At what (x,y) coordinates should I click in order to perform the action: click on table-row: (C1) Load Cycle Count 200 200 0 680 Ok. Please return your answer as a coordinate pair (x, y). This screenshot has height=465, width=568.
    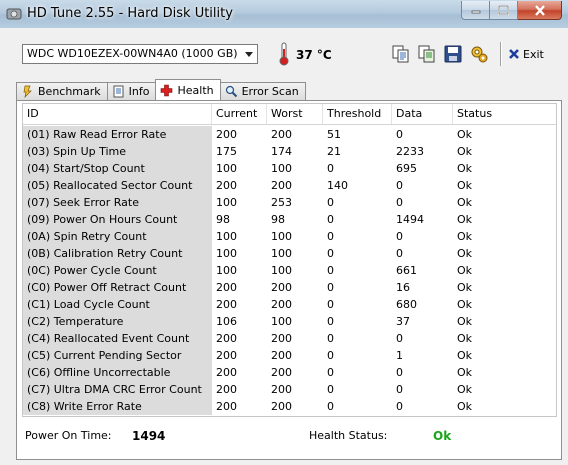
    Looking at the image, I should click on (289, 304).